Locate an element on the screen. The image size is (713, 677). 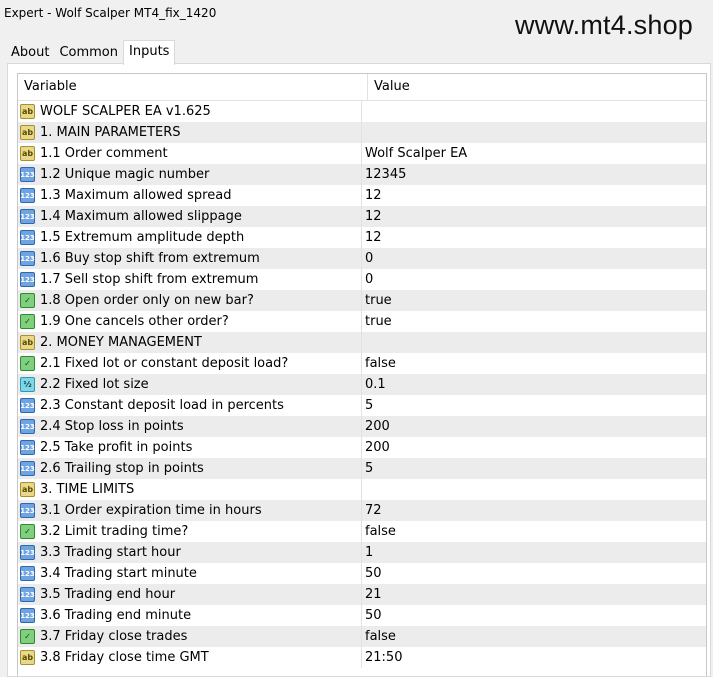
variable-name: 2.3 Constant deposit load in percents is located at coordinates (162, 405).